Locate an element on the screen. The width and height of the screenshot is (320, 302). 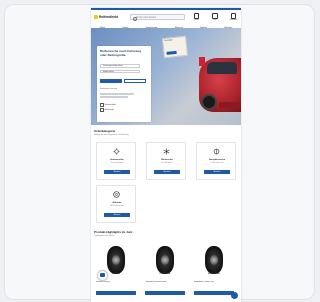
help-icon is located at coordinates (215, 16).